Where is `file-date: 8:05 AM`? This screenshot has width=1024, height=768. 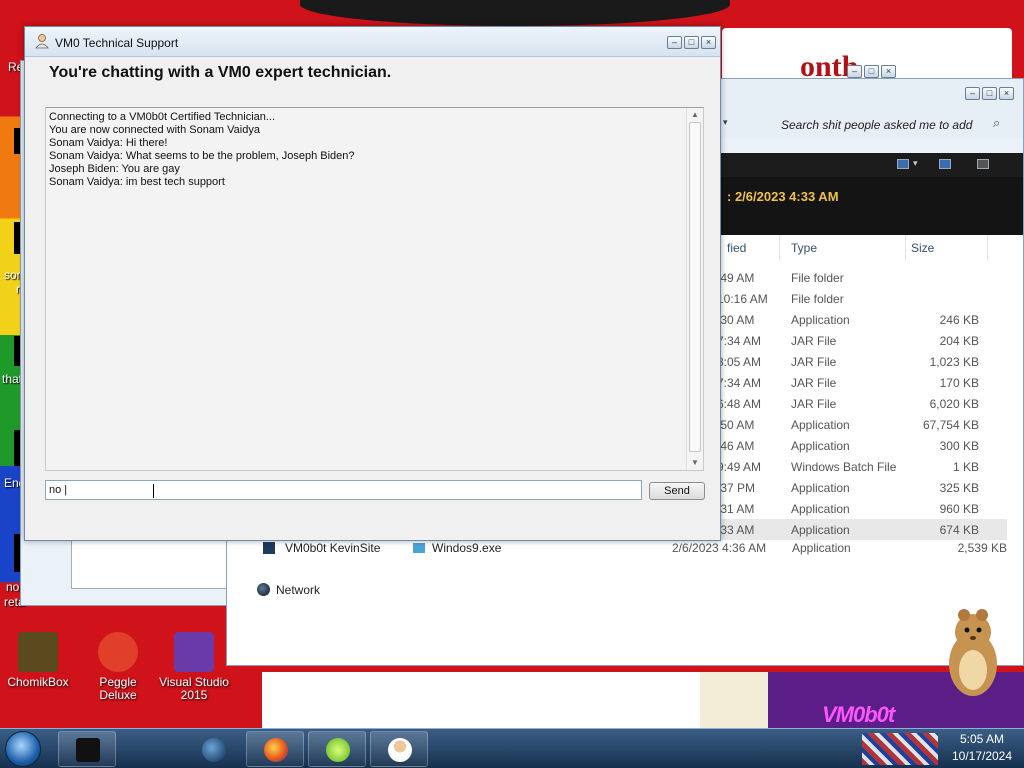
file-date: 8:05 AM is located at coordinates (739, 362).